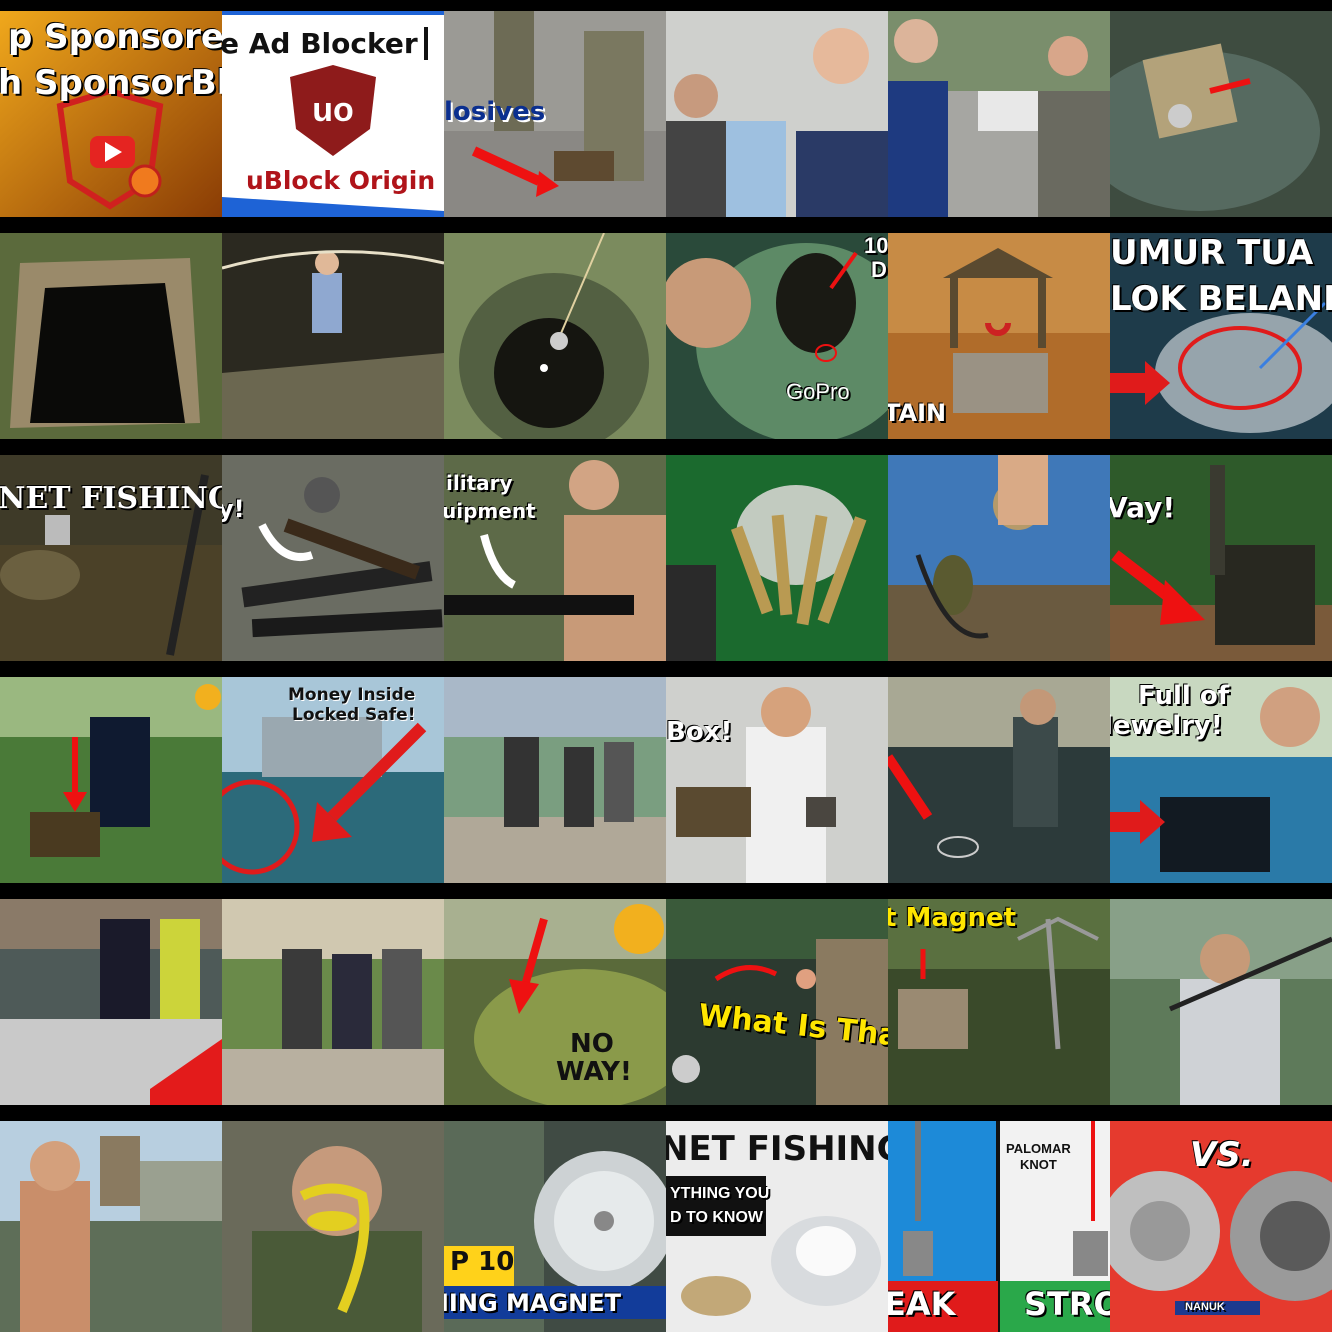 The image size is (1332, 1332). What do you see at coordinates (879, 269) in the screenshot?
I see `caption: D` at bounding box center [879, 269].